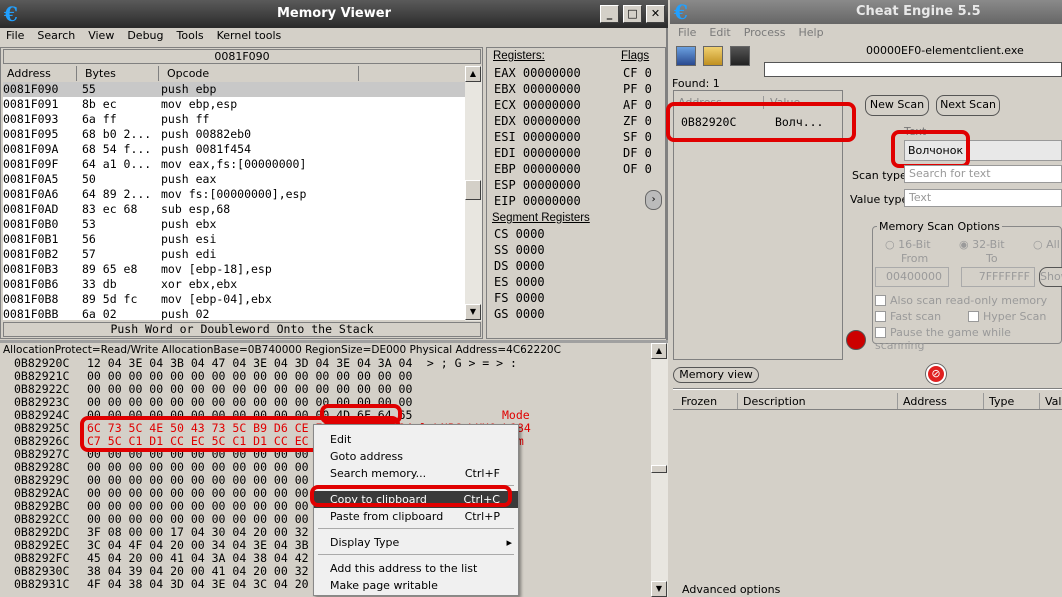 The height and width of the screenshot is (597, 1062). Describe the element at coordinates (982, 244) in the screenshot. I see `radio-32bit: ◉ 32-Bit` at that location.